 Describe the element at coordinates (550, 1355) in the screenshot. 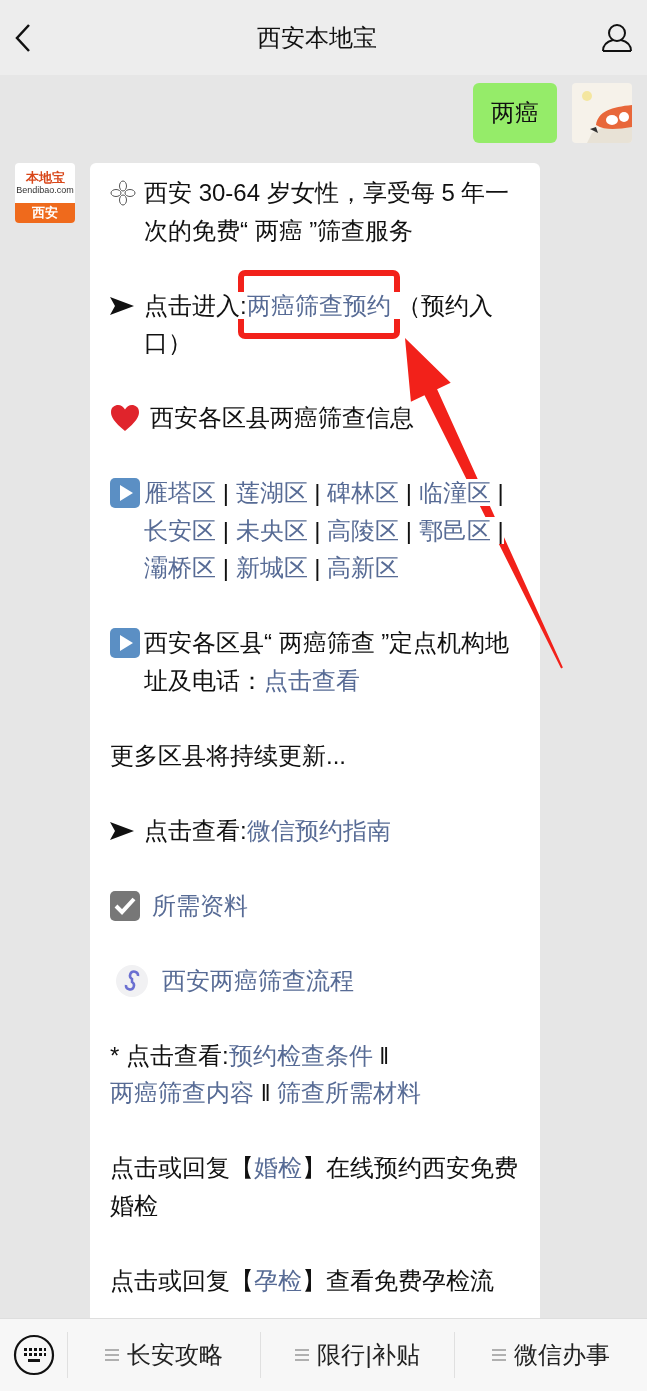

I see `menu-button: 微信办事` at that location.